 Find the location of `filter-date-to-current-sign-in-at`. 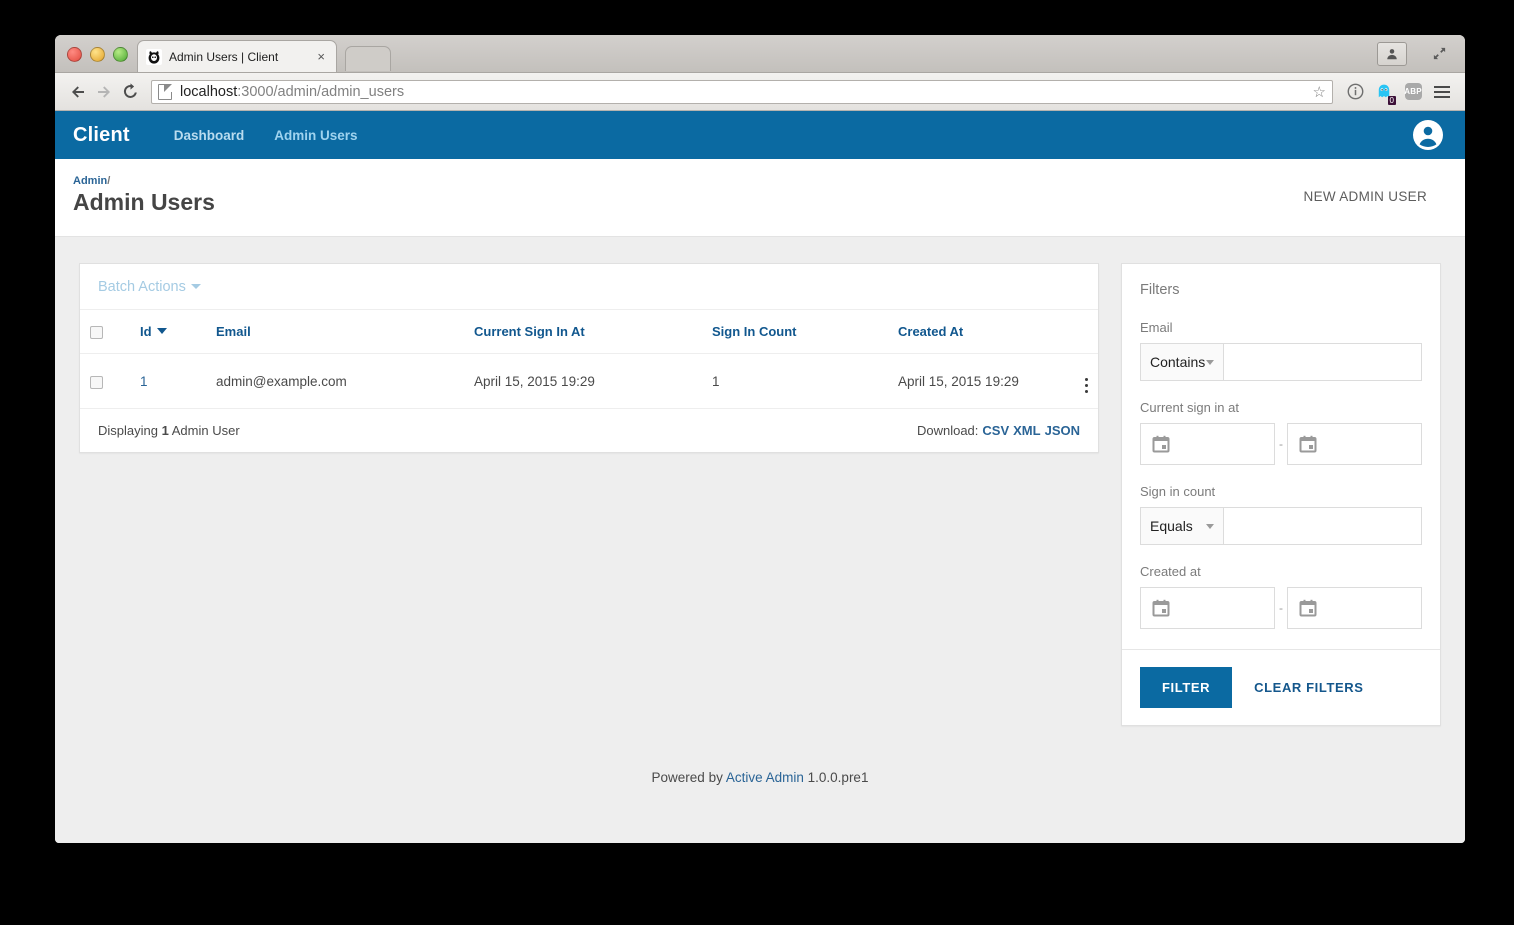

filter-date-to-current-sign-in-at is located at coordinates (1354, 444).